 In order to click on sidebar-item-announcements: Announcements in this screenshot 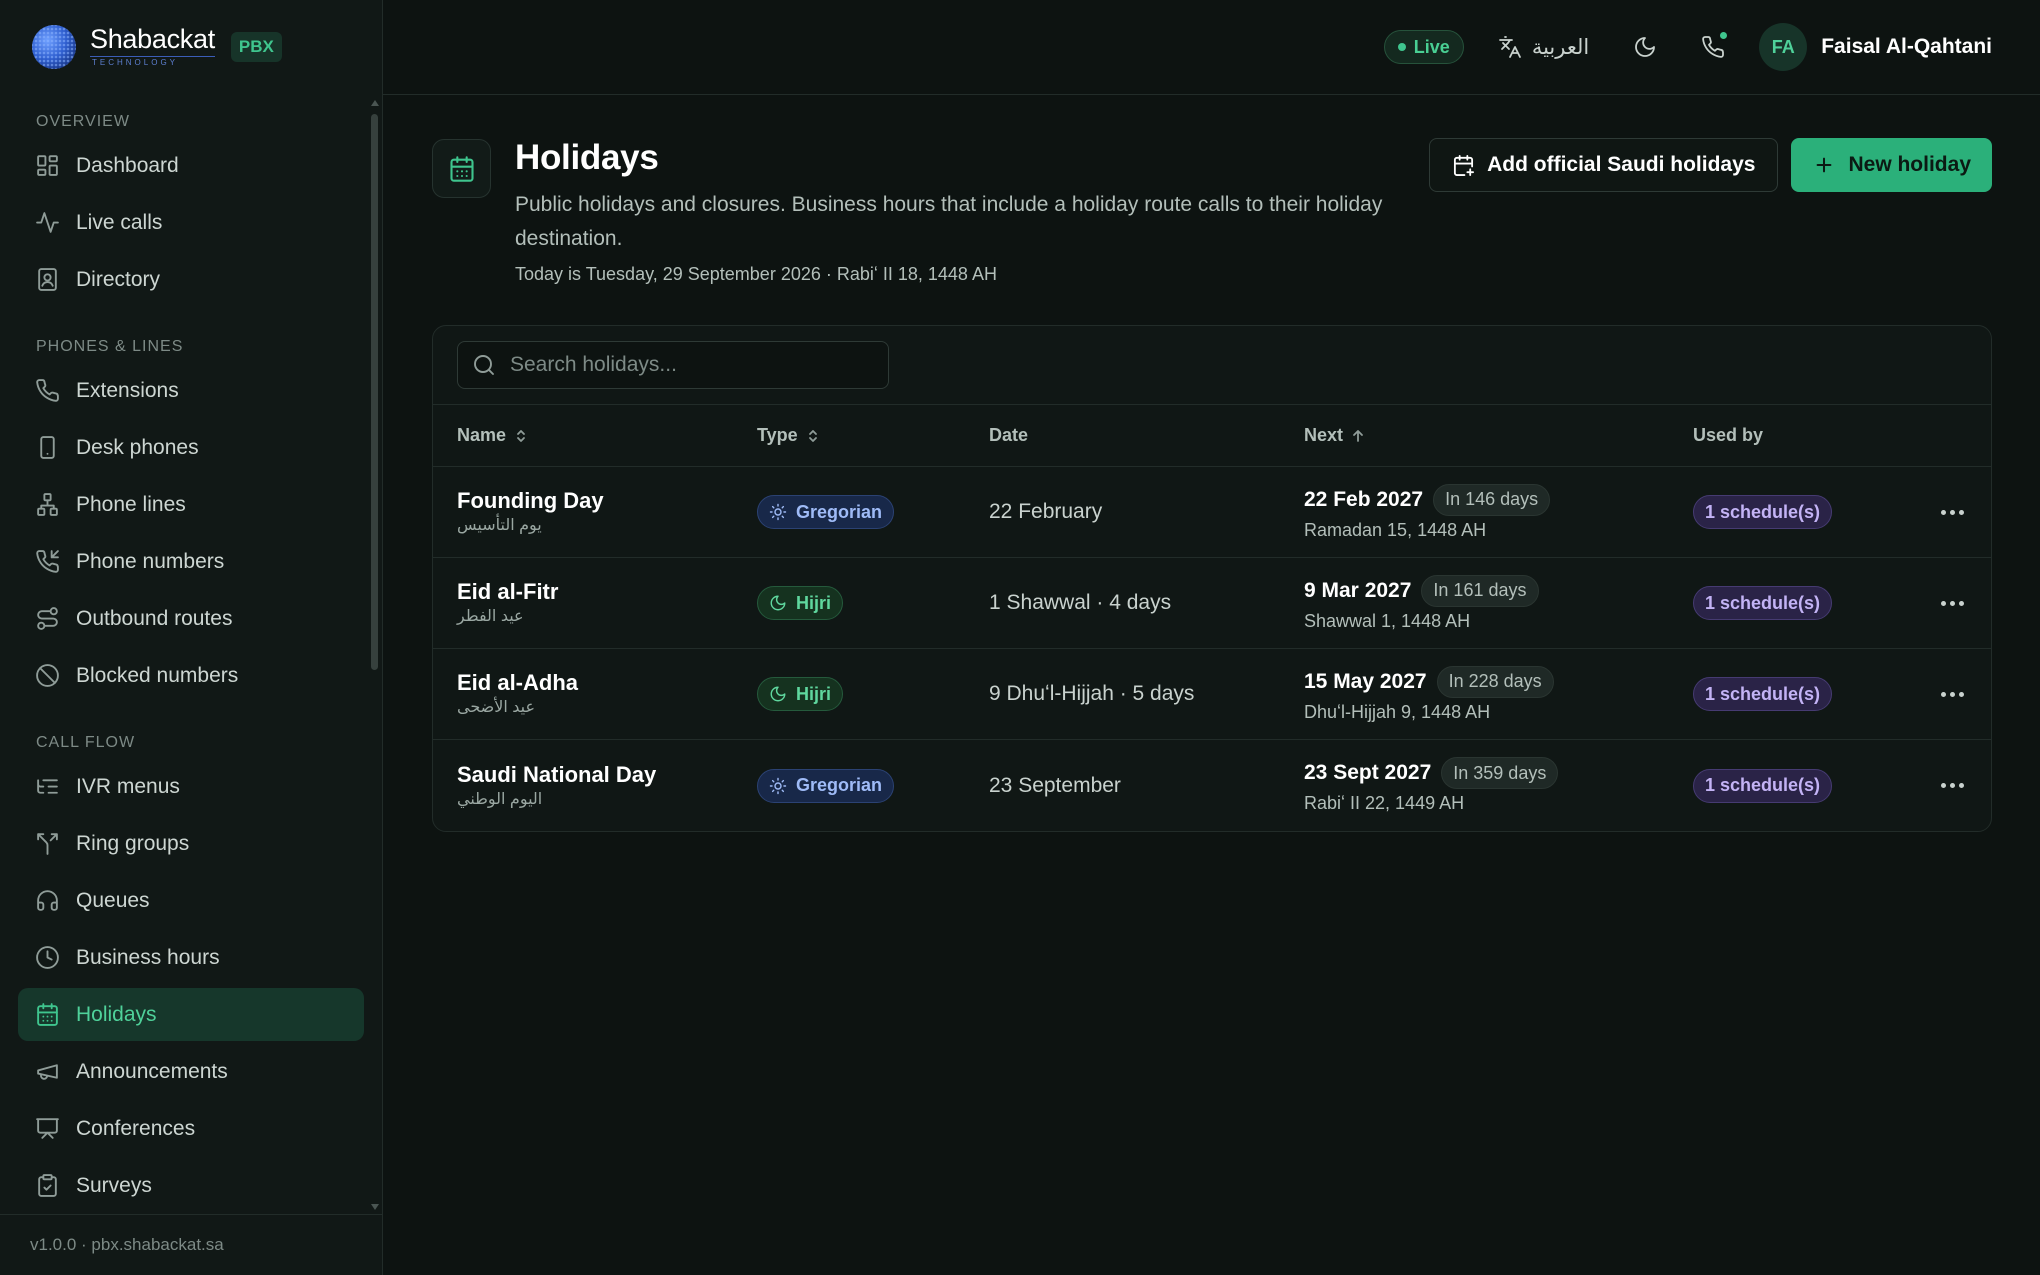, I will do `click(191, 1071)`.